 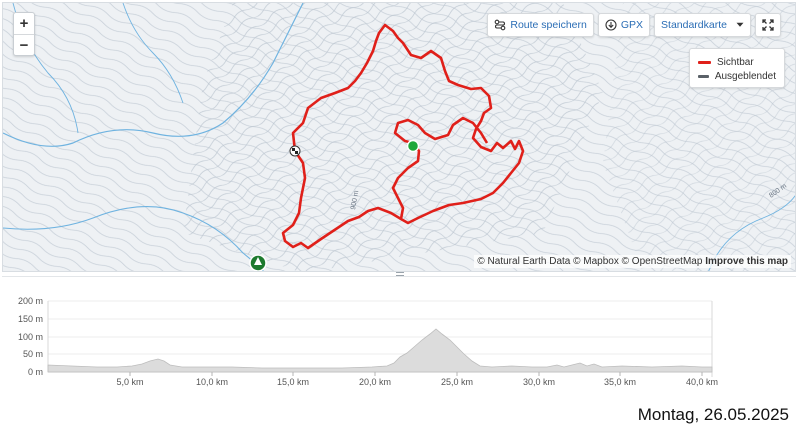 What do you see at coordinates (548, 25) in the screenshot?
I see `save-route-label: Route speichern` at bounding box center [548, 25].